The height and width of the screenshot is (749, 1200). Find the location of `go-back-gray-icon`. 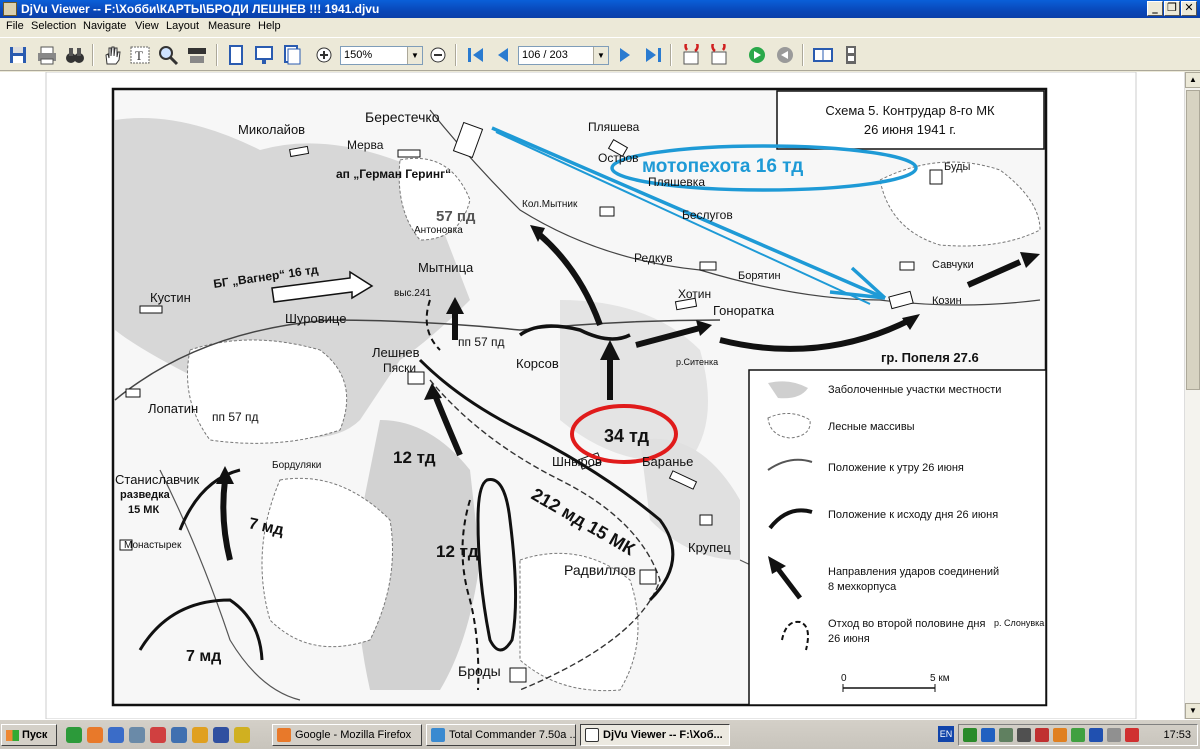

go-back-gray-icon is located at coordinates (785, 55).